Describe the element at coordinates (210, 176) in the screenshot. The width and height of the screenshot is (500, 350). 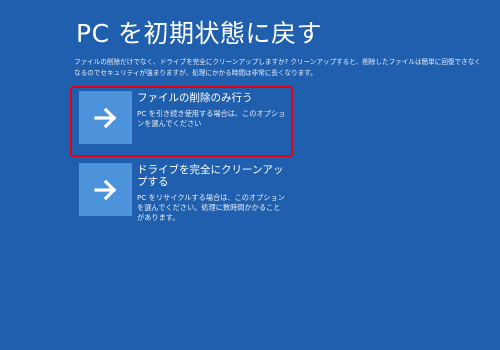
I see `option-title: ドライブを完全にクリーンアップする` at that location.